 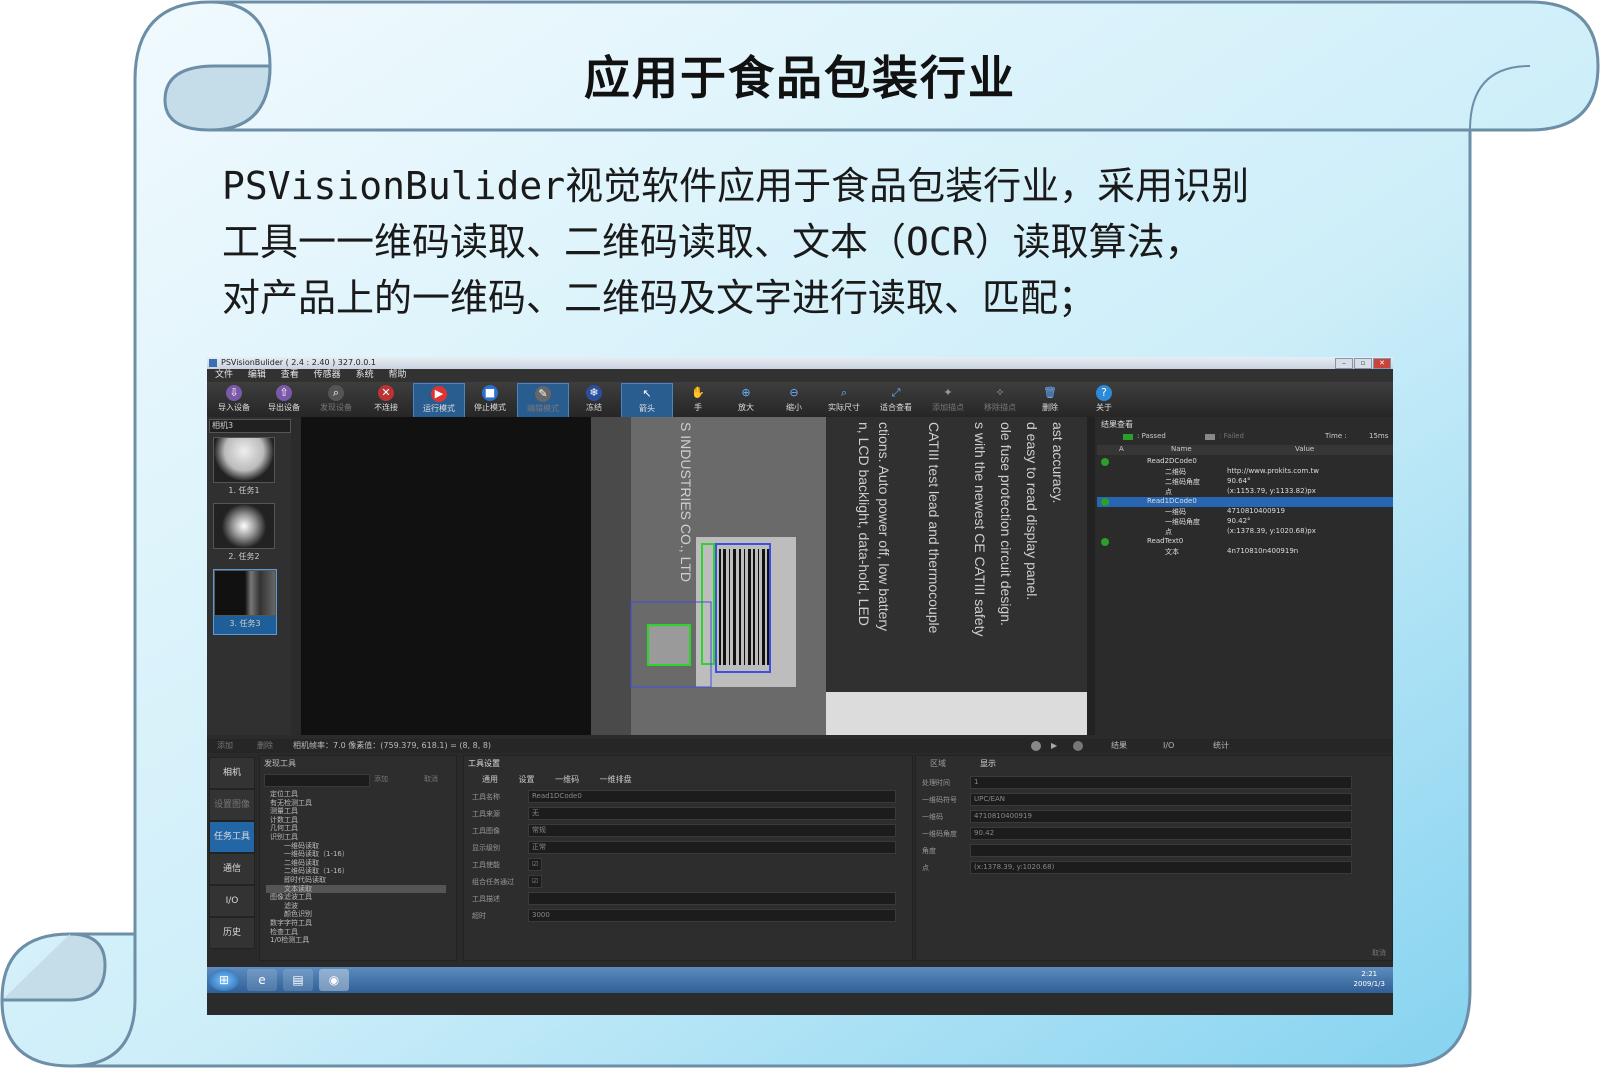 What do you see at coordinates (659, 298) in the screenshot?
I see `slide-body-line: 对产品上的一维码、二维码及文字进行读取、匹配；` at bounding box center [659, 298].